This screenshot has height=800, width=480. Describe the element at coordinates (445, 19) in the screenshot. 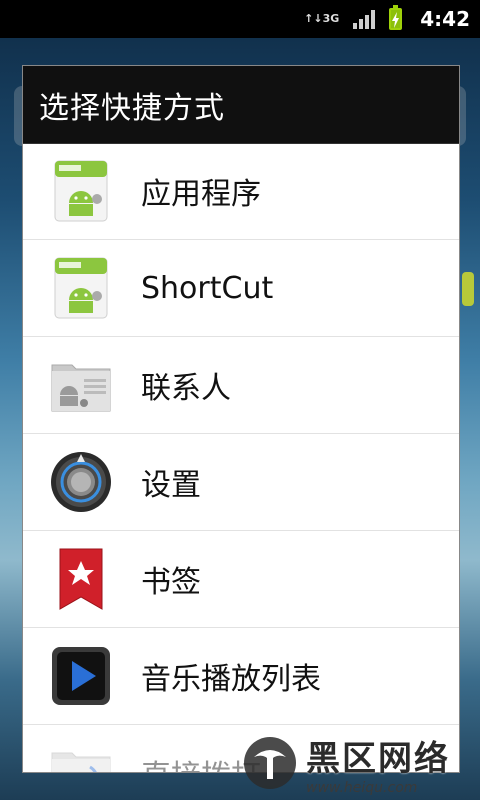

I see `clock: 4:42` at that location.